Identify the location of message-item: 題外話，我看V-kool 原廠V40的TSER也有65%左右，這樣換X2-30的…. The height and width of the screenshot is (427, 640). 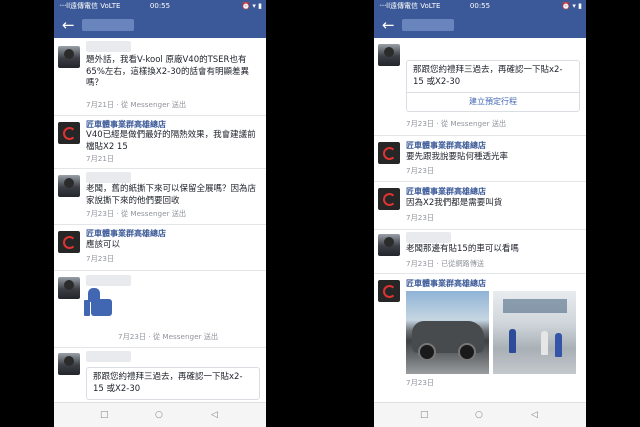
(160, 77).